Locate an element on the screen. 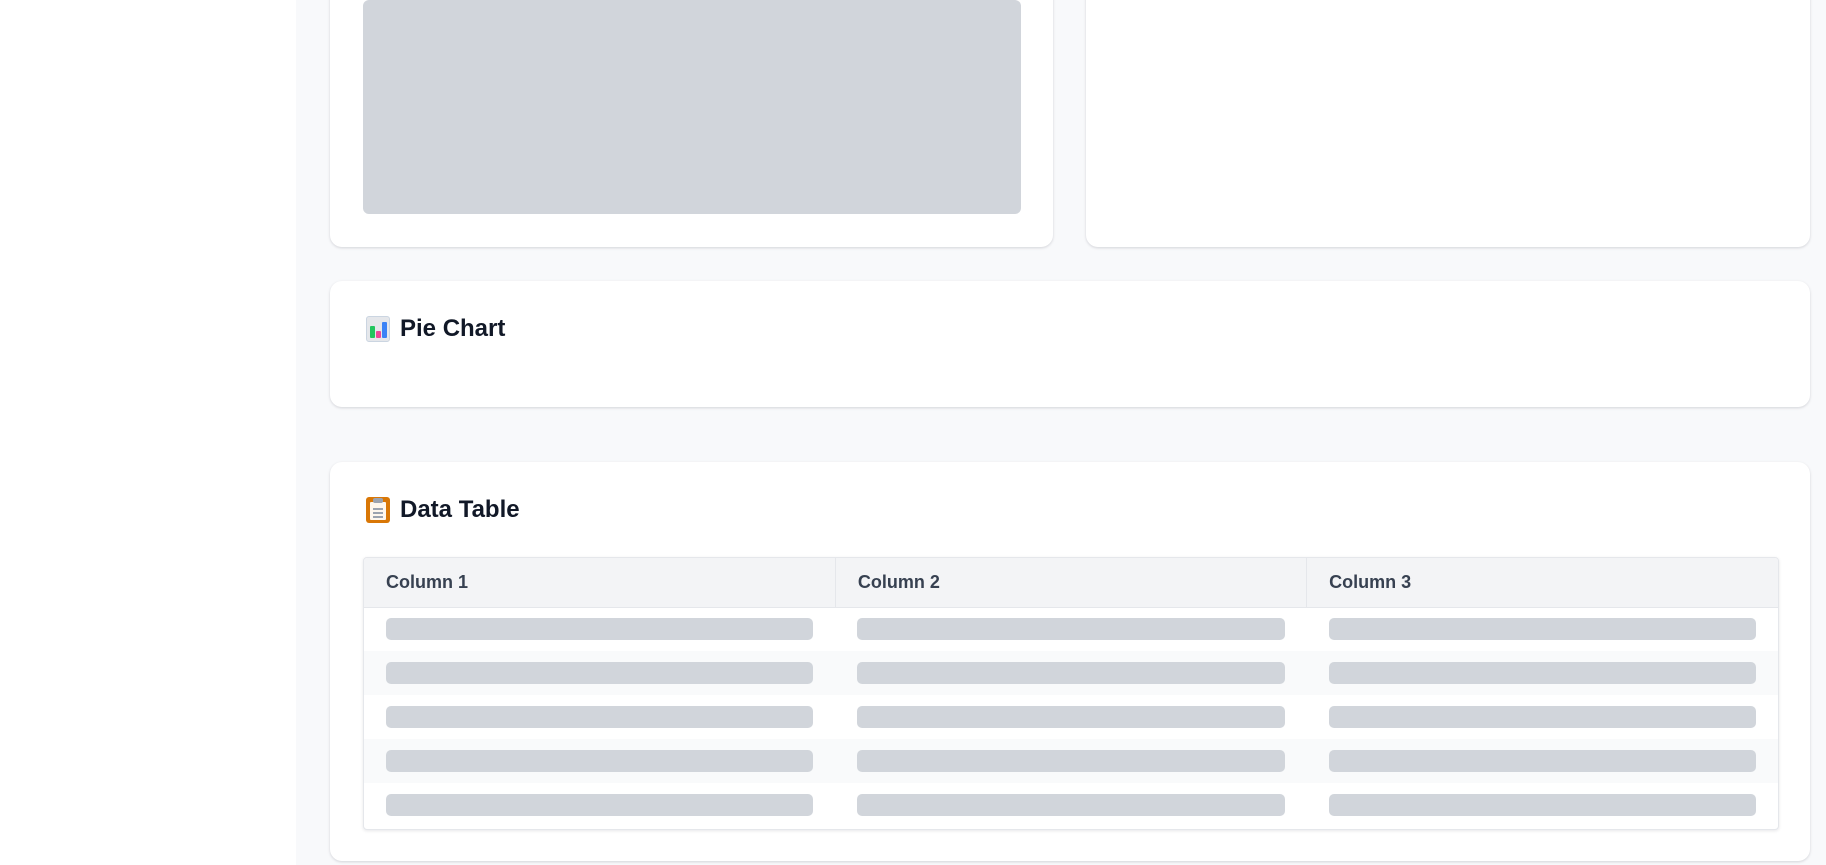 The height and width of the screenshot is (865, 1826). bar-chart-icon is located at coordinates (378, 329).